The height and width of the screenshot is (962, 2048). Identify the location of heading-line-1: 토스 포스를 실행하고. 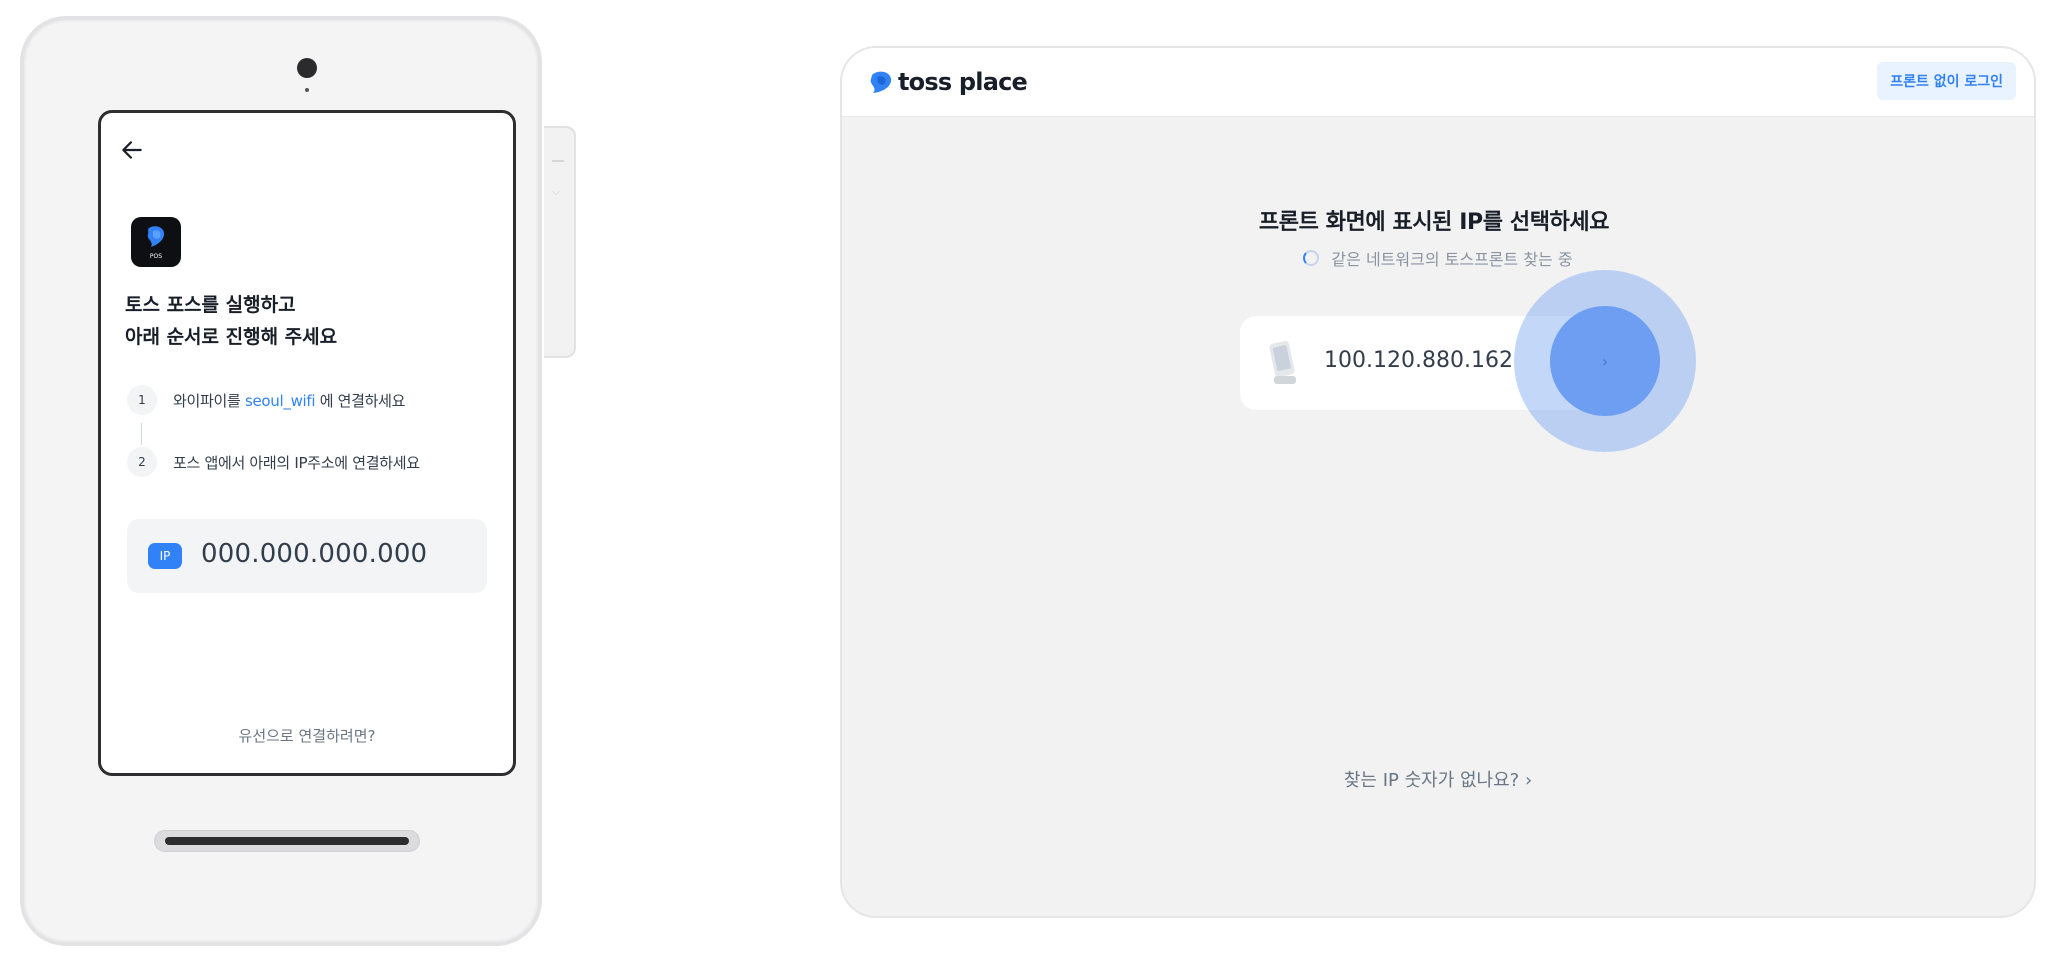
(210, 305).